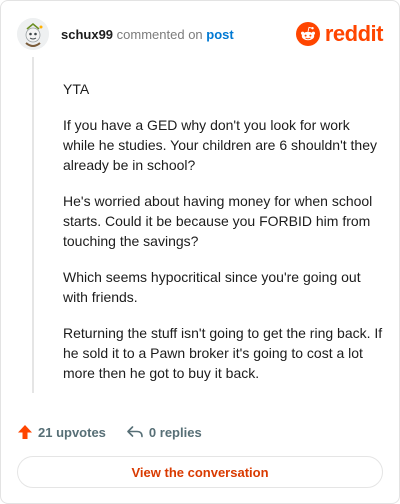 The image size is (400, 504). Describe the element at coordinates (33, 34) in the screenshot. I see `user-avatar` at that location.